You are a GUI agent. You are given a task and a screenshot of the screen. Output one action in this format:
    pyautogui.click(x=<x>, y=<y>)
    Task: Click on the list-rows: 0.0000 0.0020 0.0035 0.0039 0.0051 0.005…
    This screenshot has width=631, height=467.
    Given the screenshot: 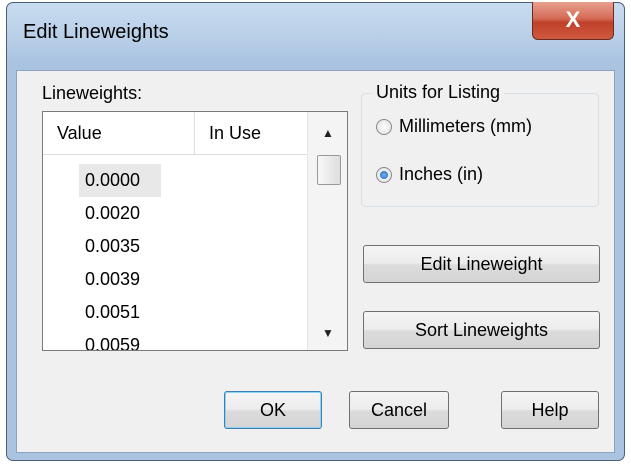 What is the action you would take?
    pyautogui.click(x=120, y=257)
    